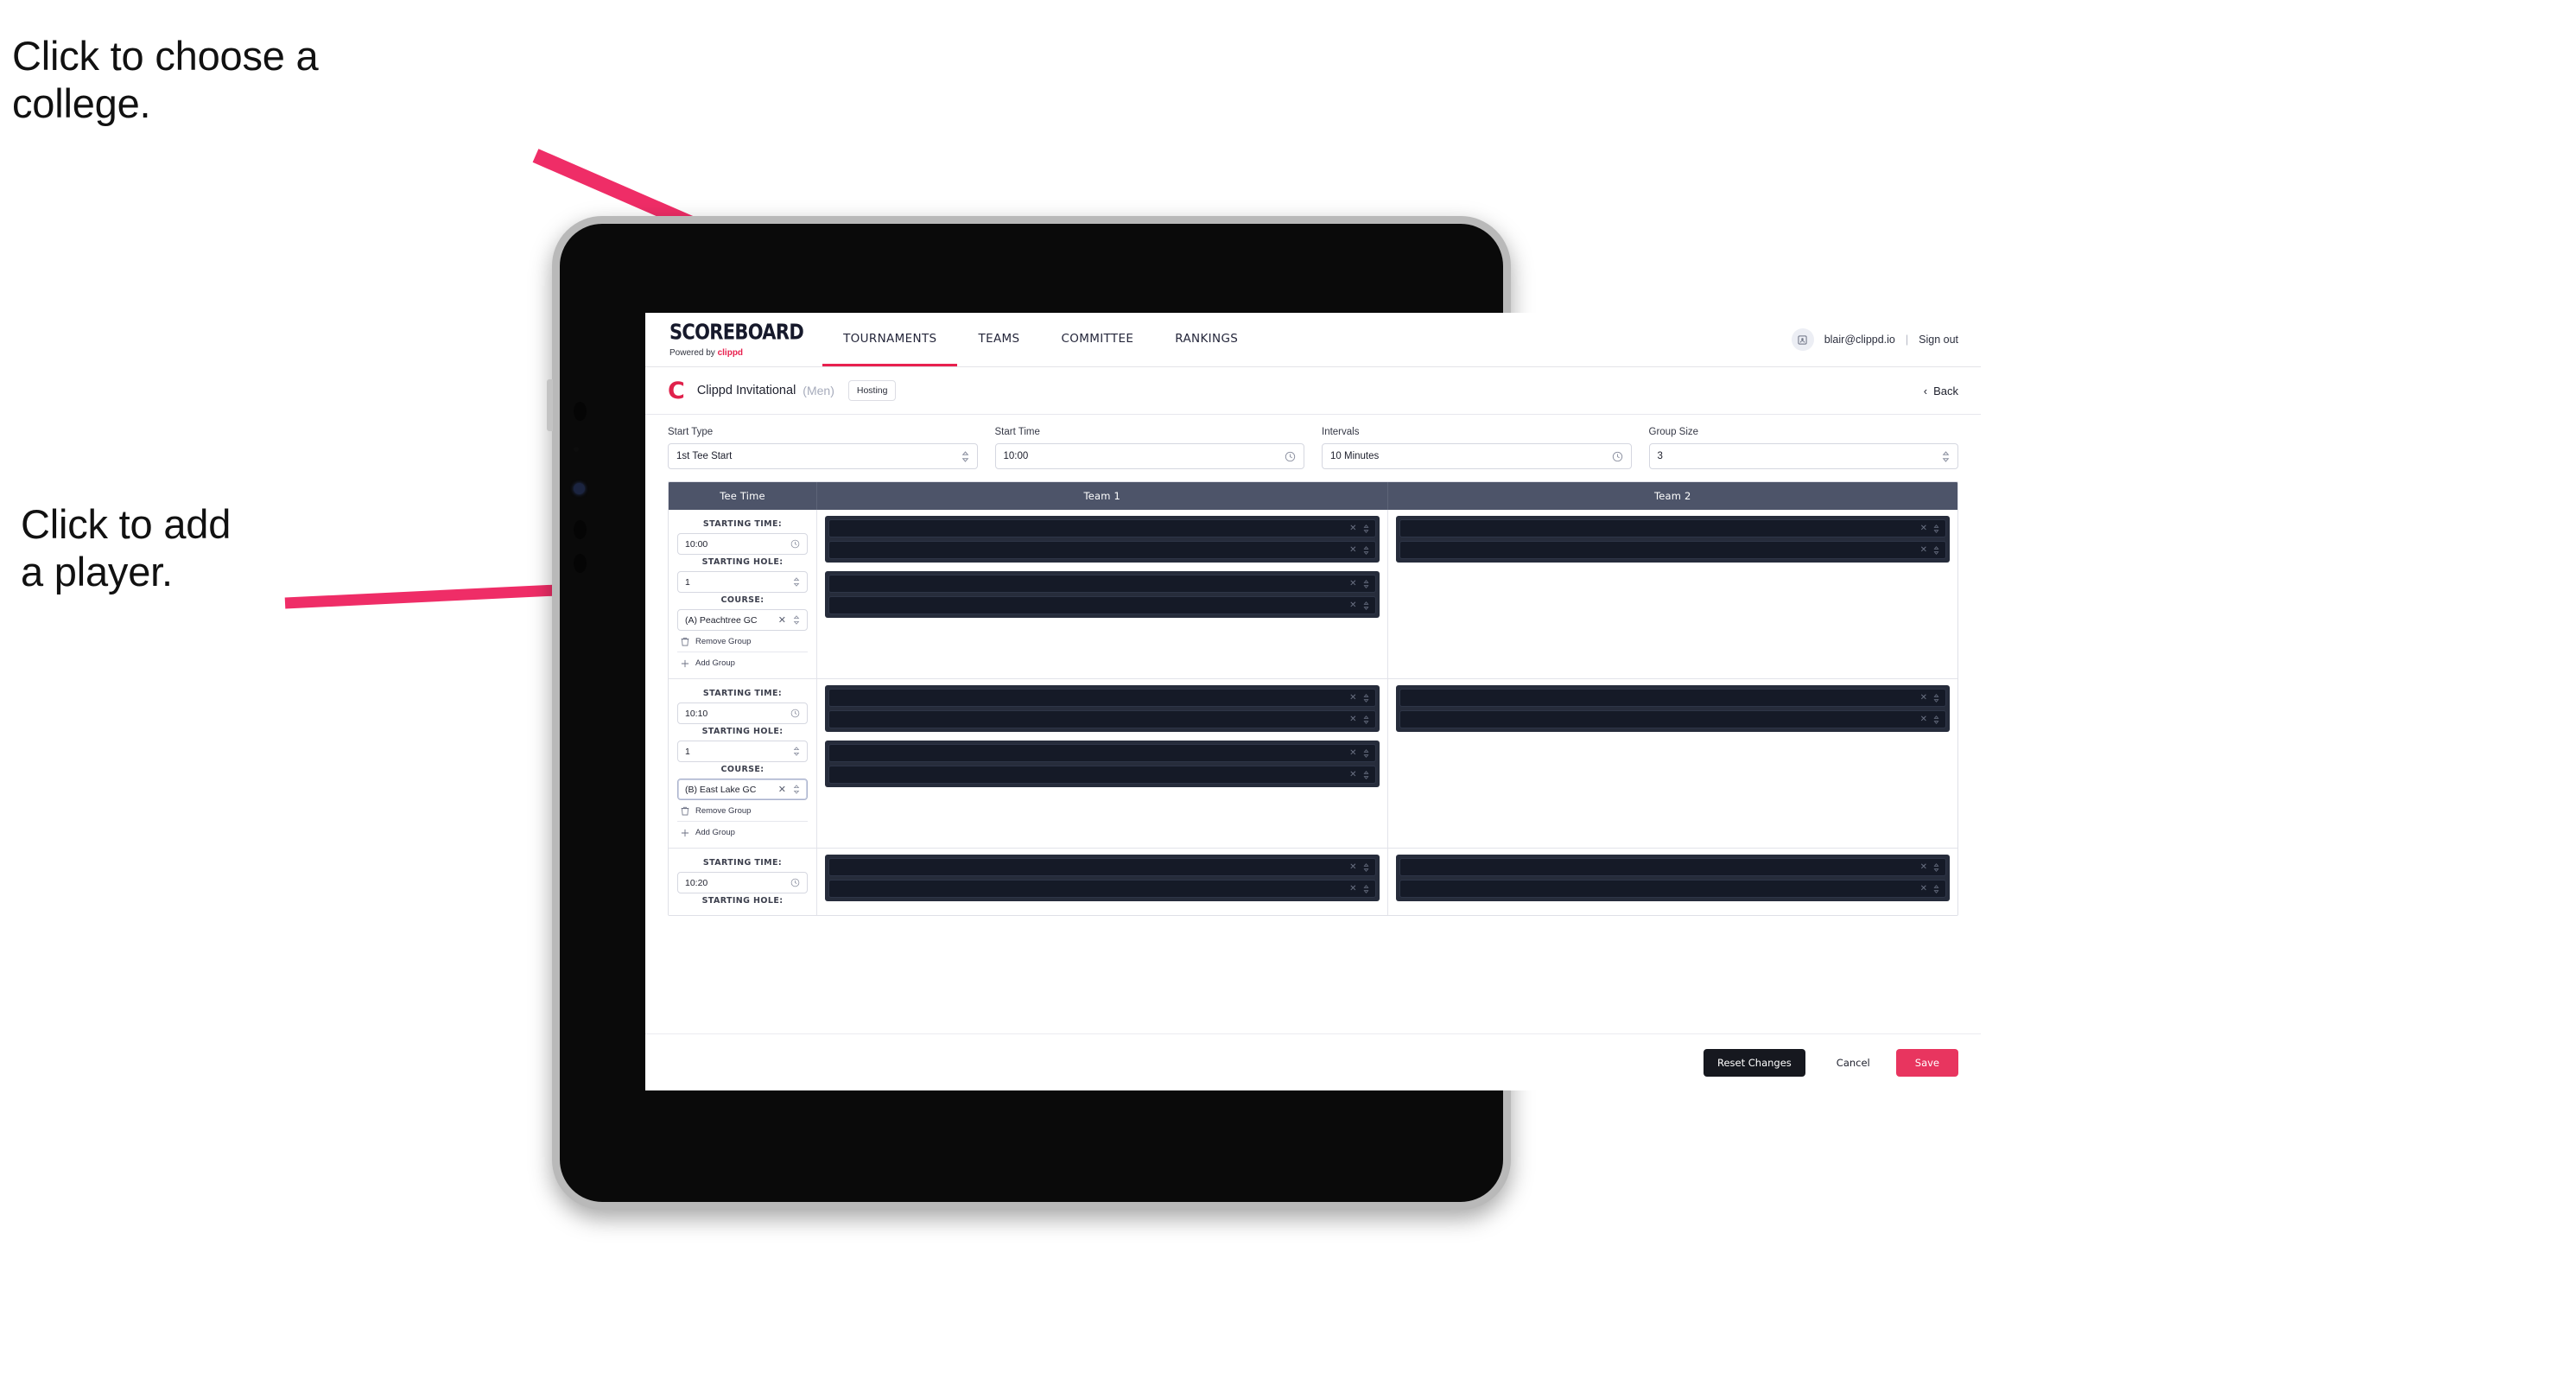  What do you see at coordinates (742, 600) in the screenshot?
I see `course-label: COURSE:` at bounding box center [742, 600].